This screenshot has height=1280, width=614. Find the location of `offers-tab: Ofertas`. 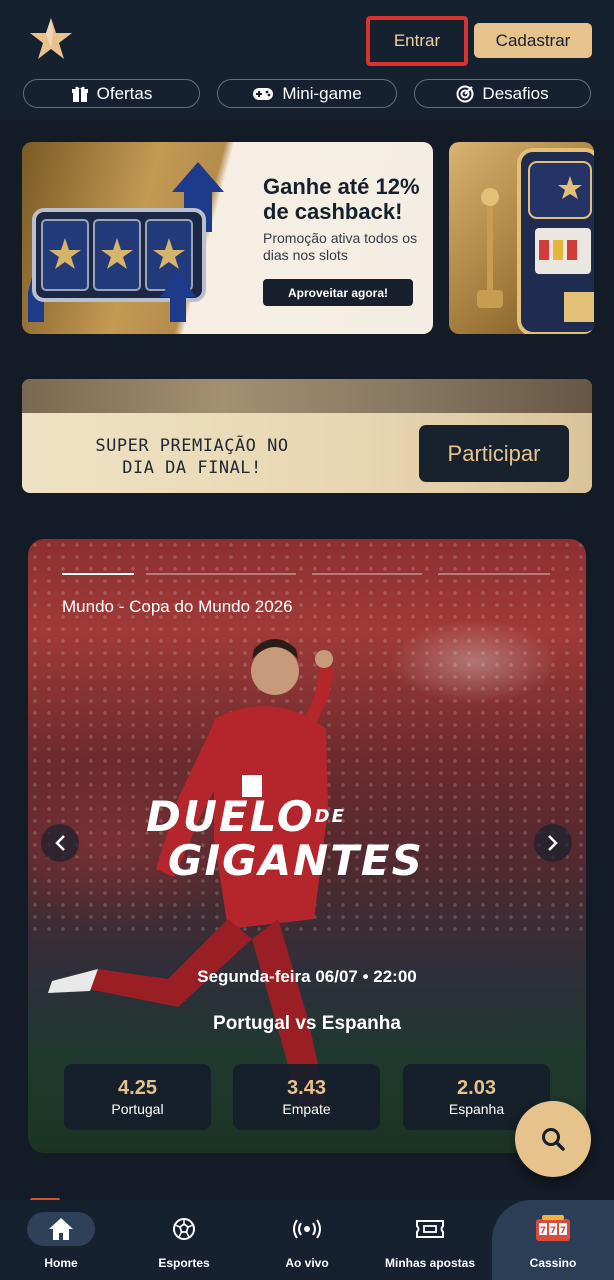

offers-tab: Ofertas is located at coordinates (111, 93).